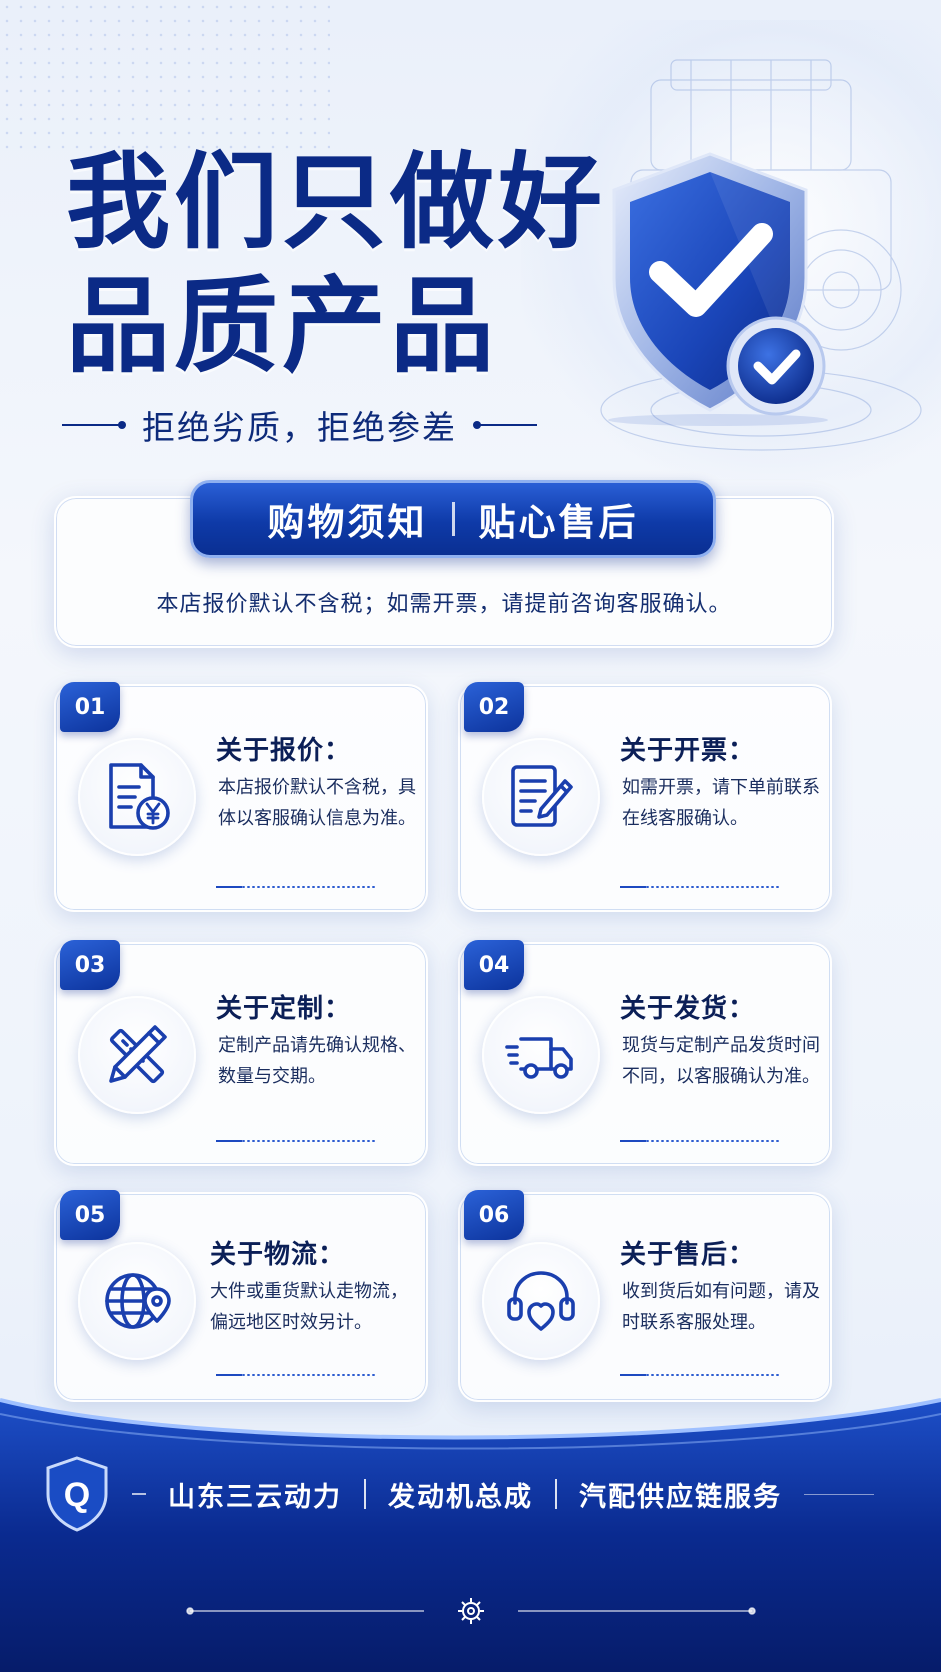 Image resolution: width=941 pixels, height=1672 pixels. I want to click on ruler-pencil-icon, so click(137, 1055).